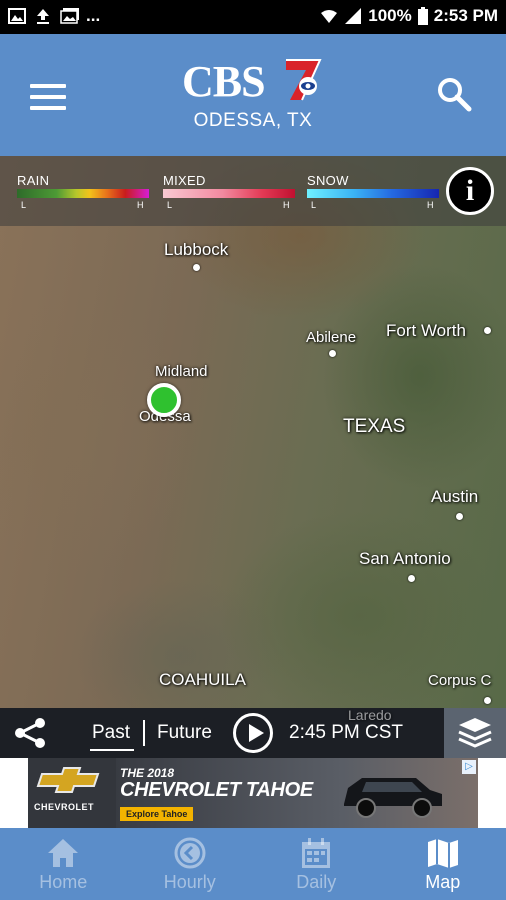 Image resolution: width=506 pixels, height=900 pixels. What do you see at coordinates (63, 853) in the screenshot?
I see `home-icon` at bounding box center [63, 853].